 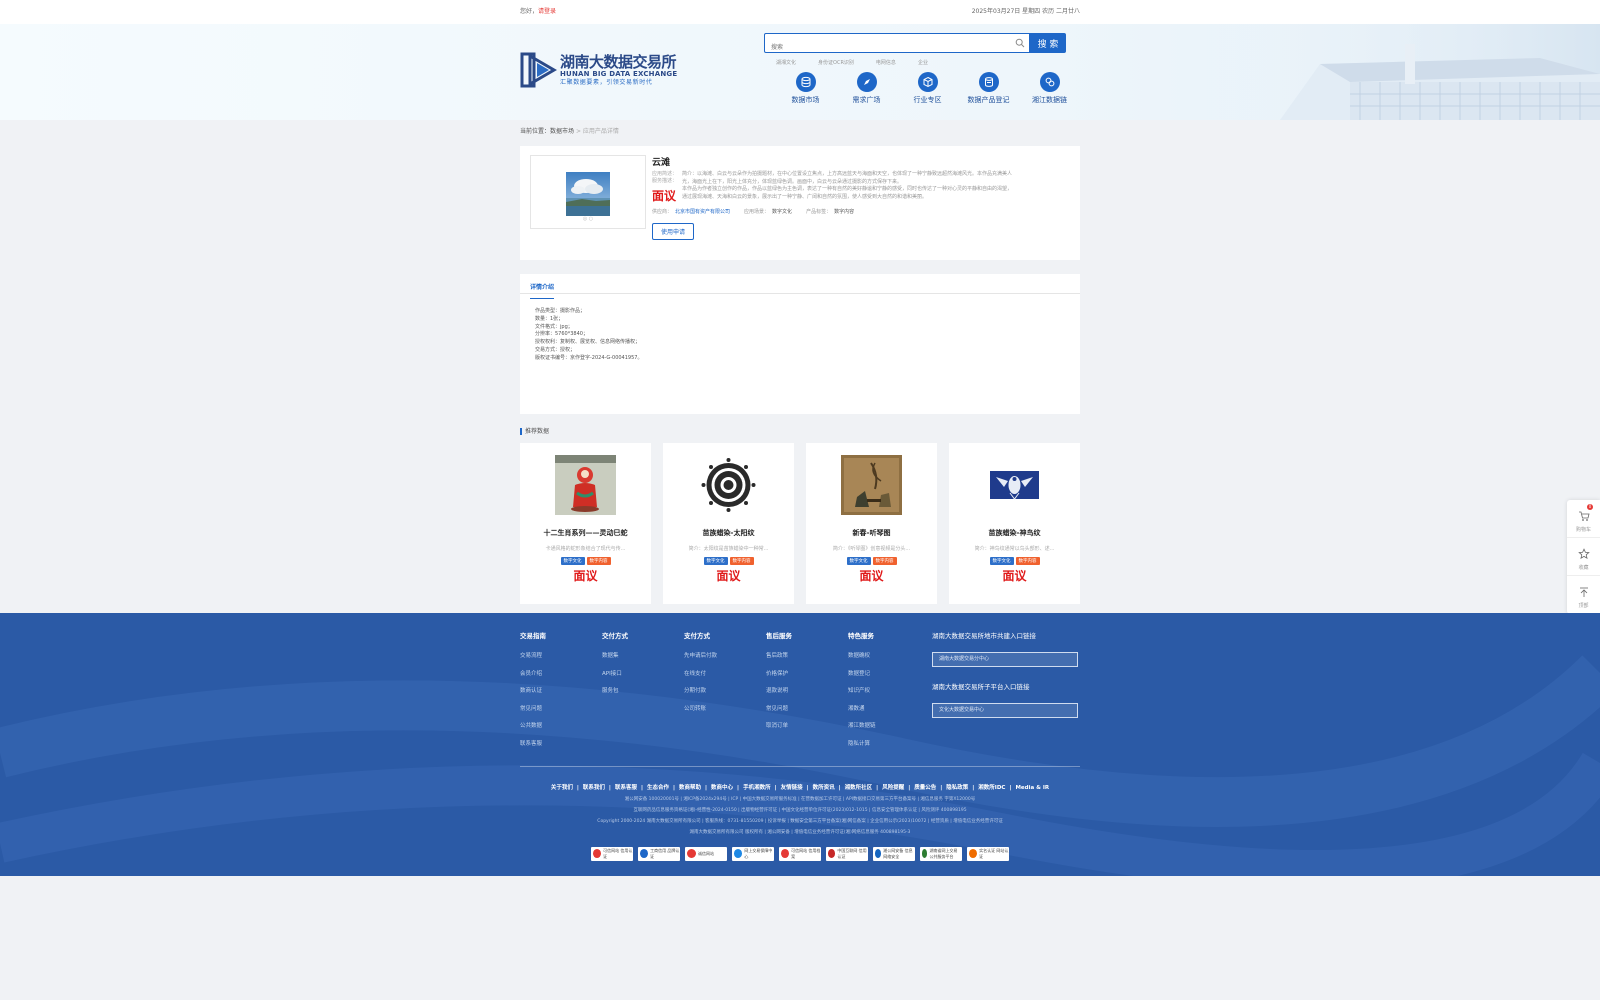 I want to click on footer-link: 数据登记, so click(x=889, y=675).